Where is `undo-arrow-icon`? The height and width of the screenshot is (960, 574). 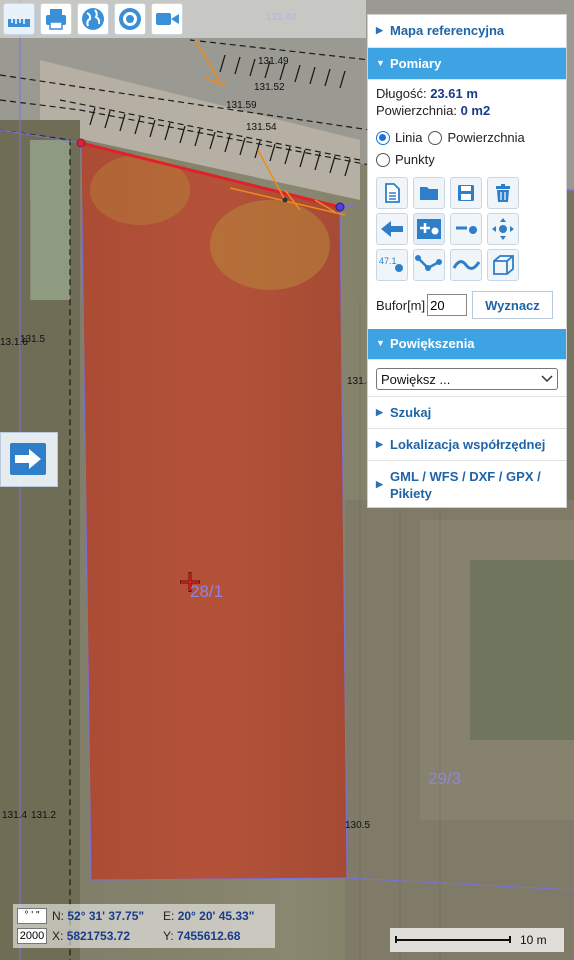 undo-arrow-icon is located at coordinates (392, 229).